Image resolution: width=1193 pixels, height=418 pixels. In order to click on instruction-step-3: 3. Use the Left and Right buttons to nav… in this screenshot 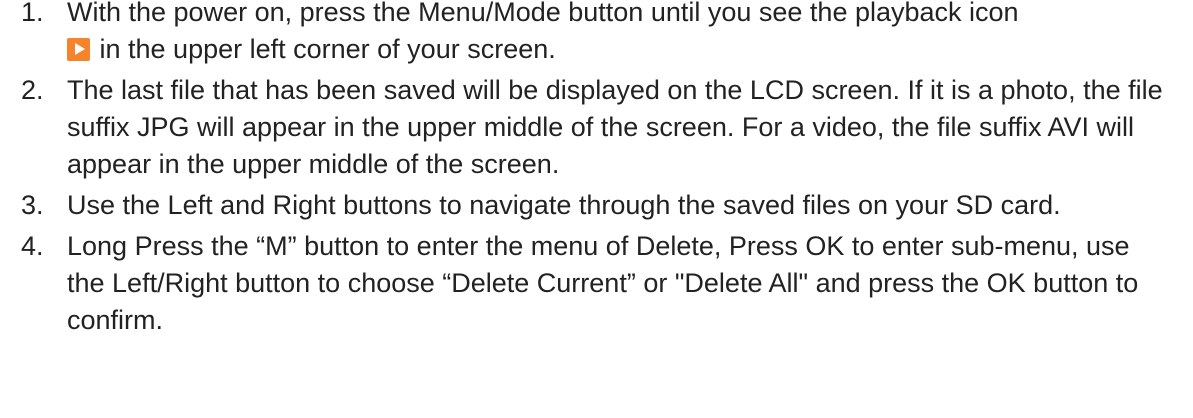, I will do `click(596, 205)`.